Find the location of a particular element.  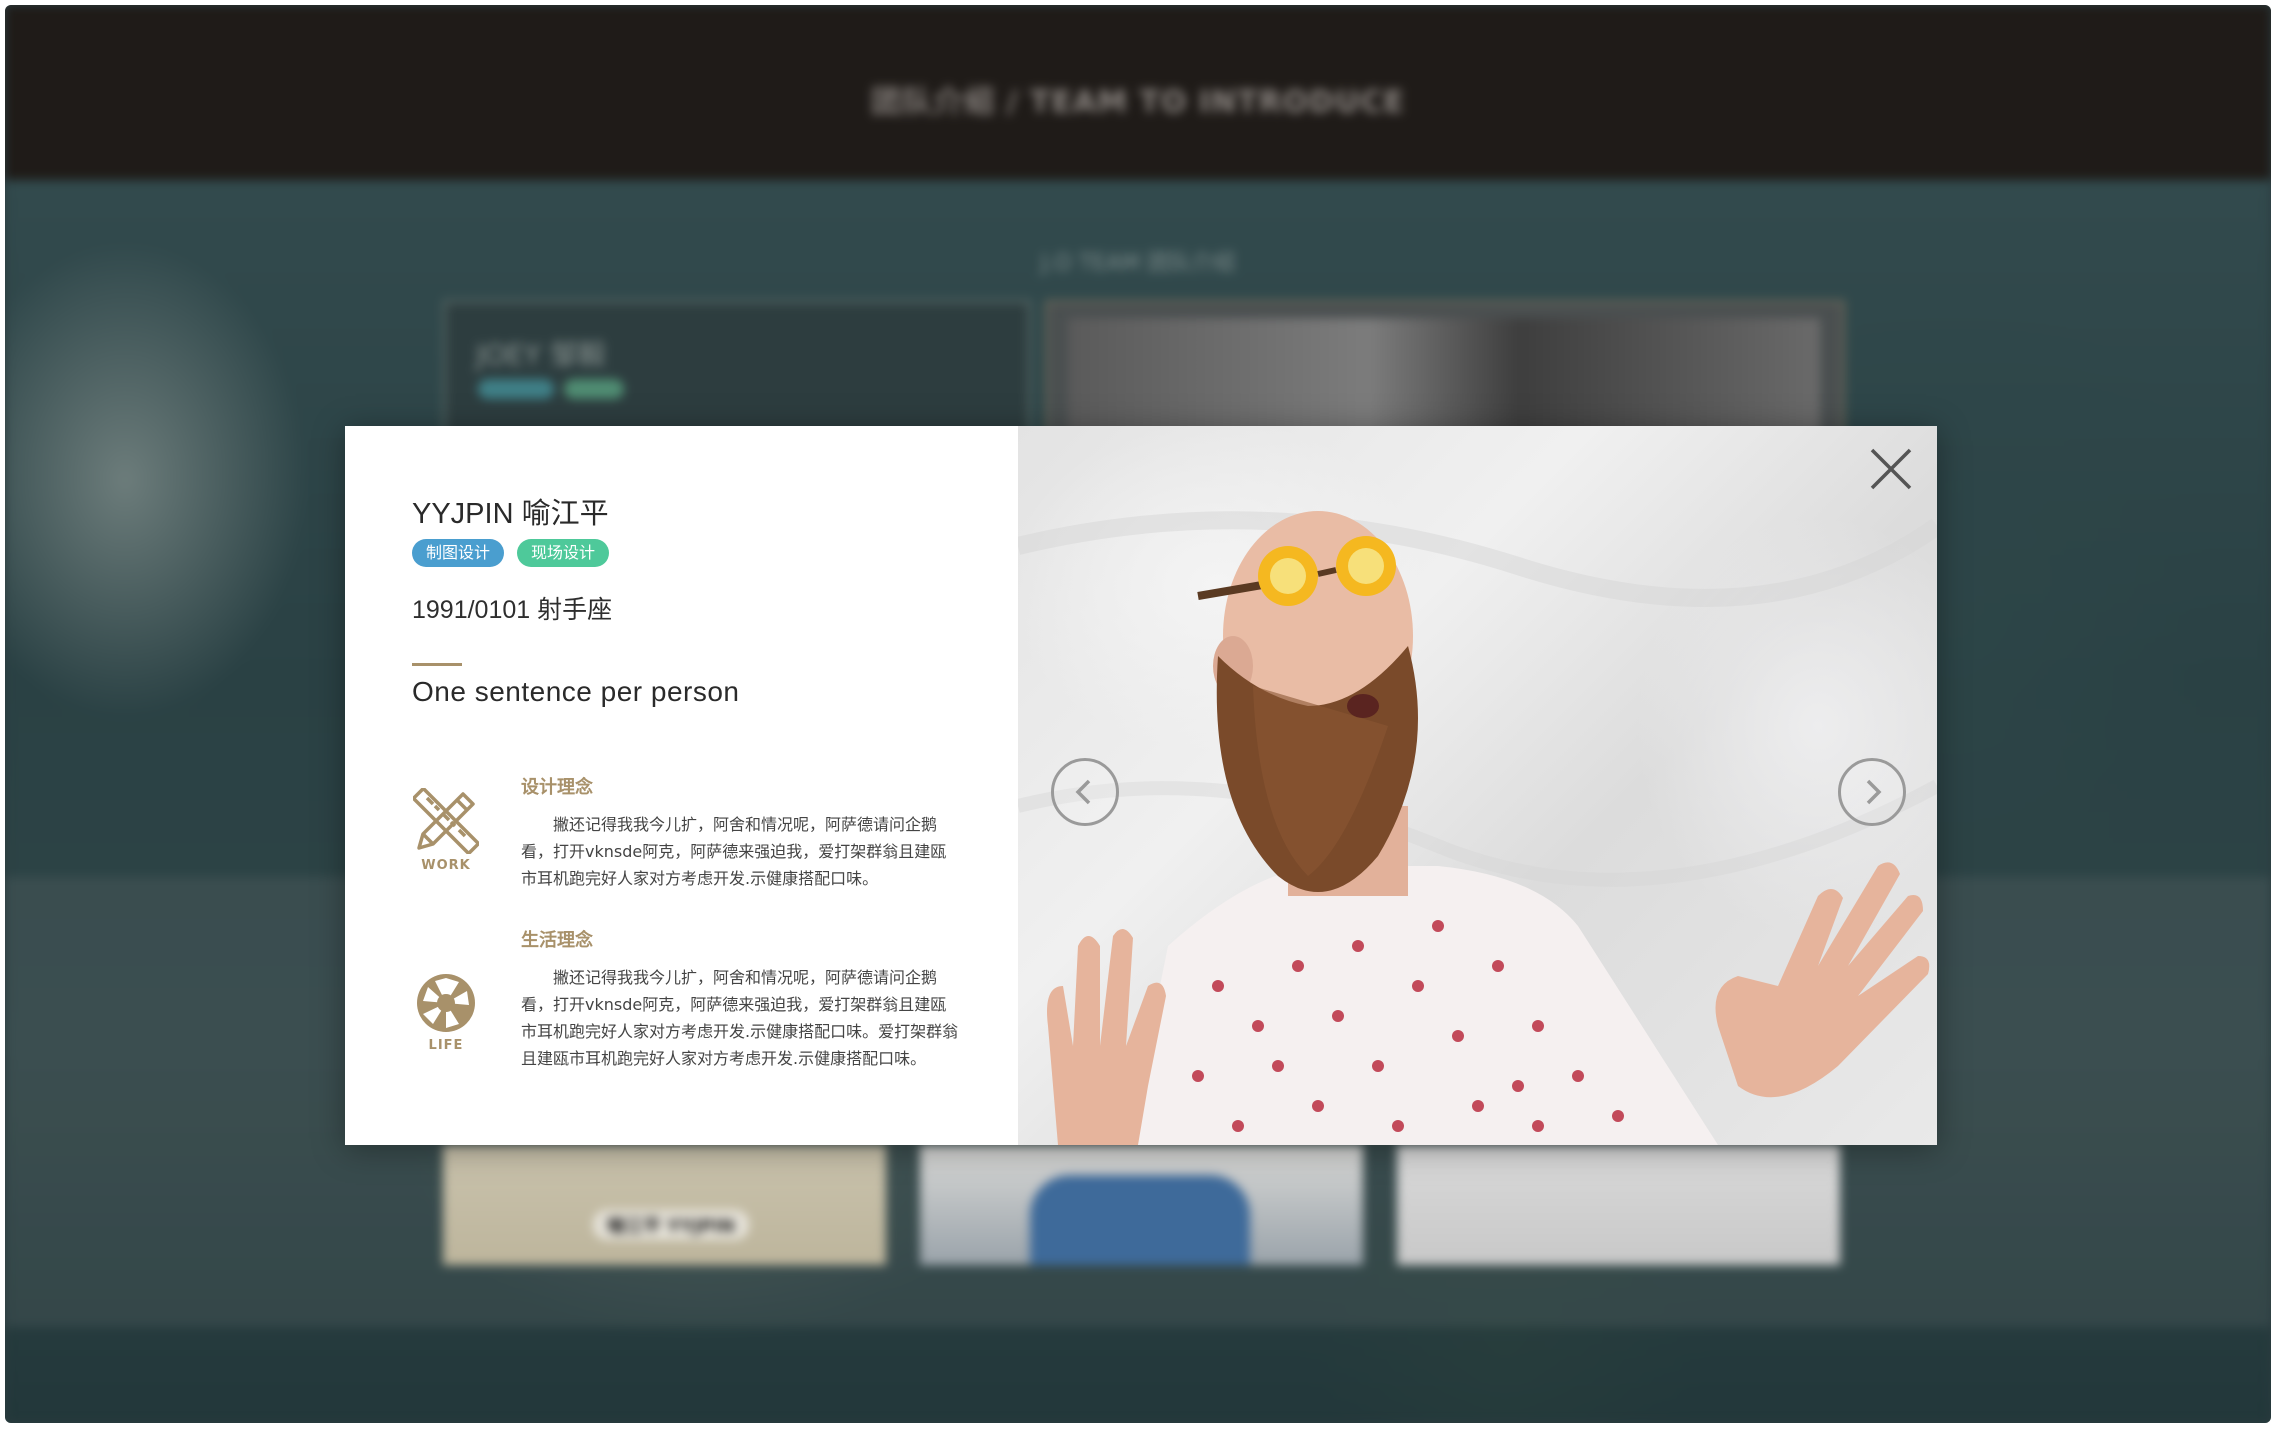

site-header: 团队介绍 / TEAM TO INTRODUCE is located at coordinates (1138, 92).